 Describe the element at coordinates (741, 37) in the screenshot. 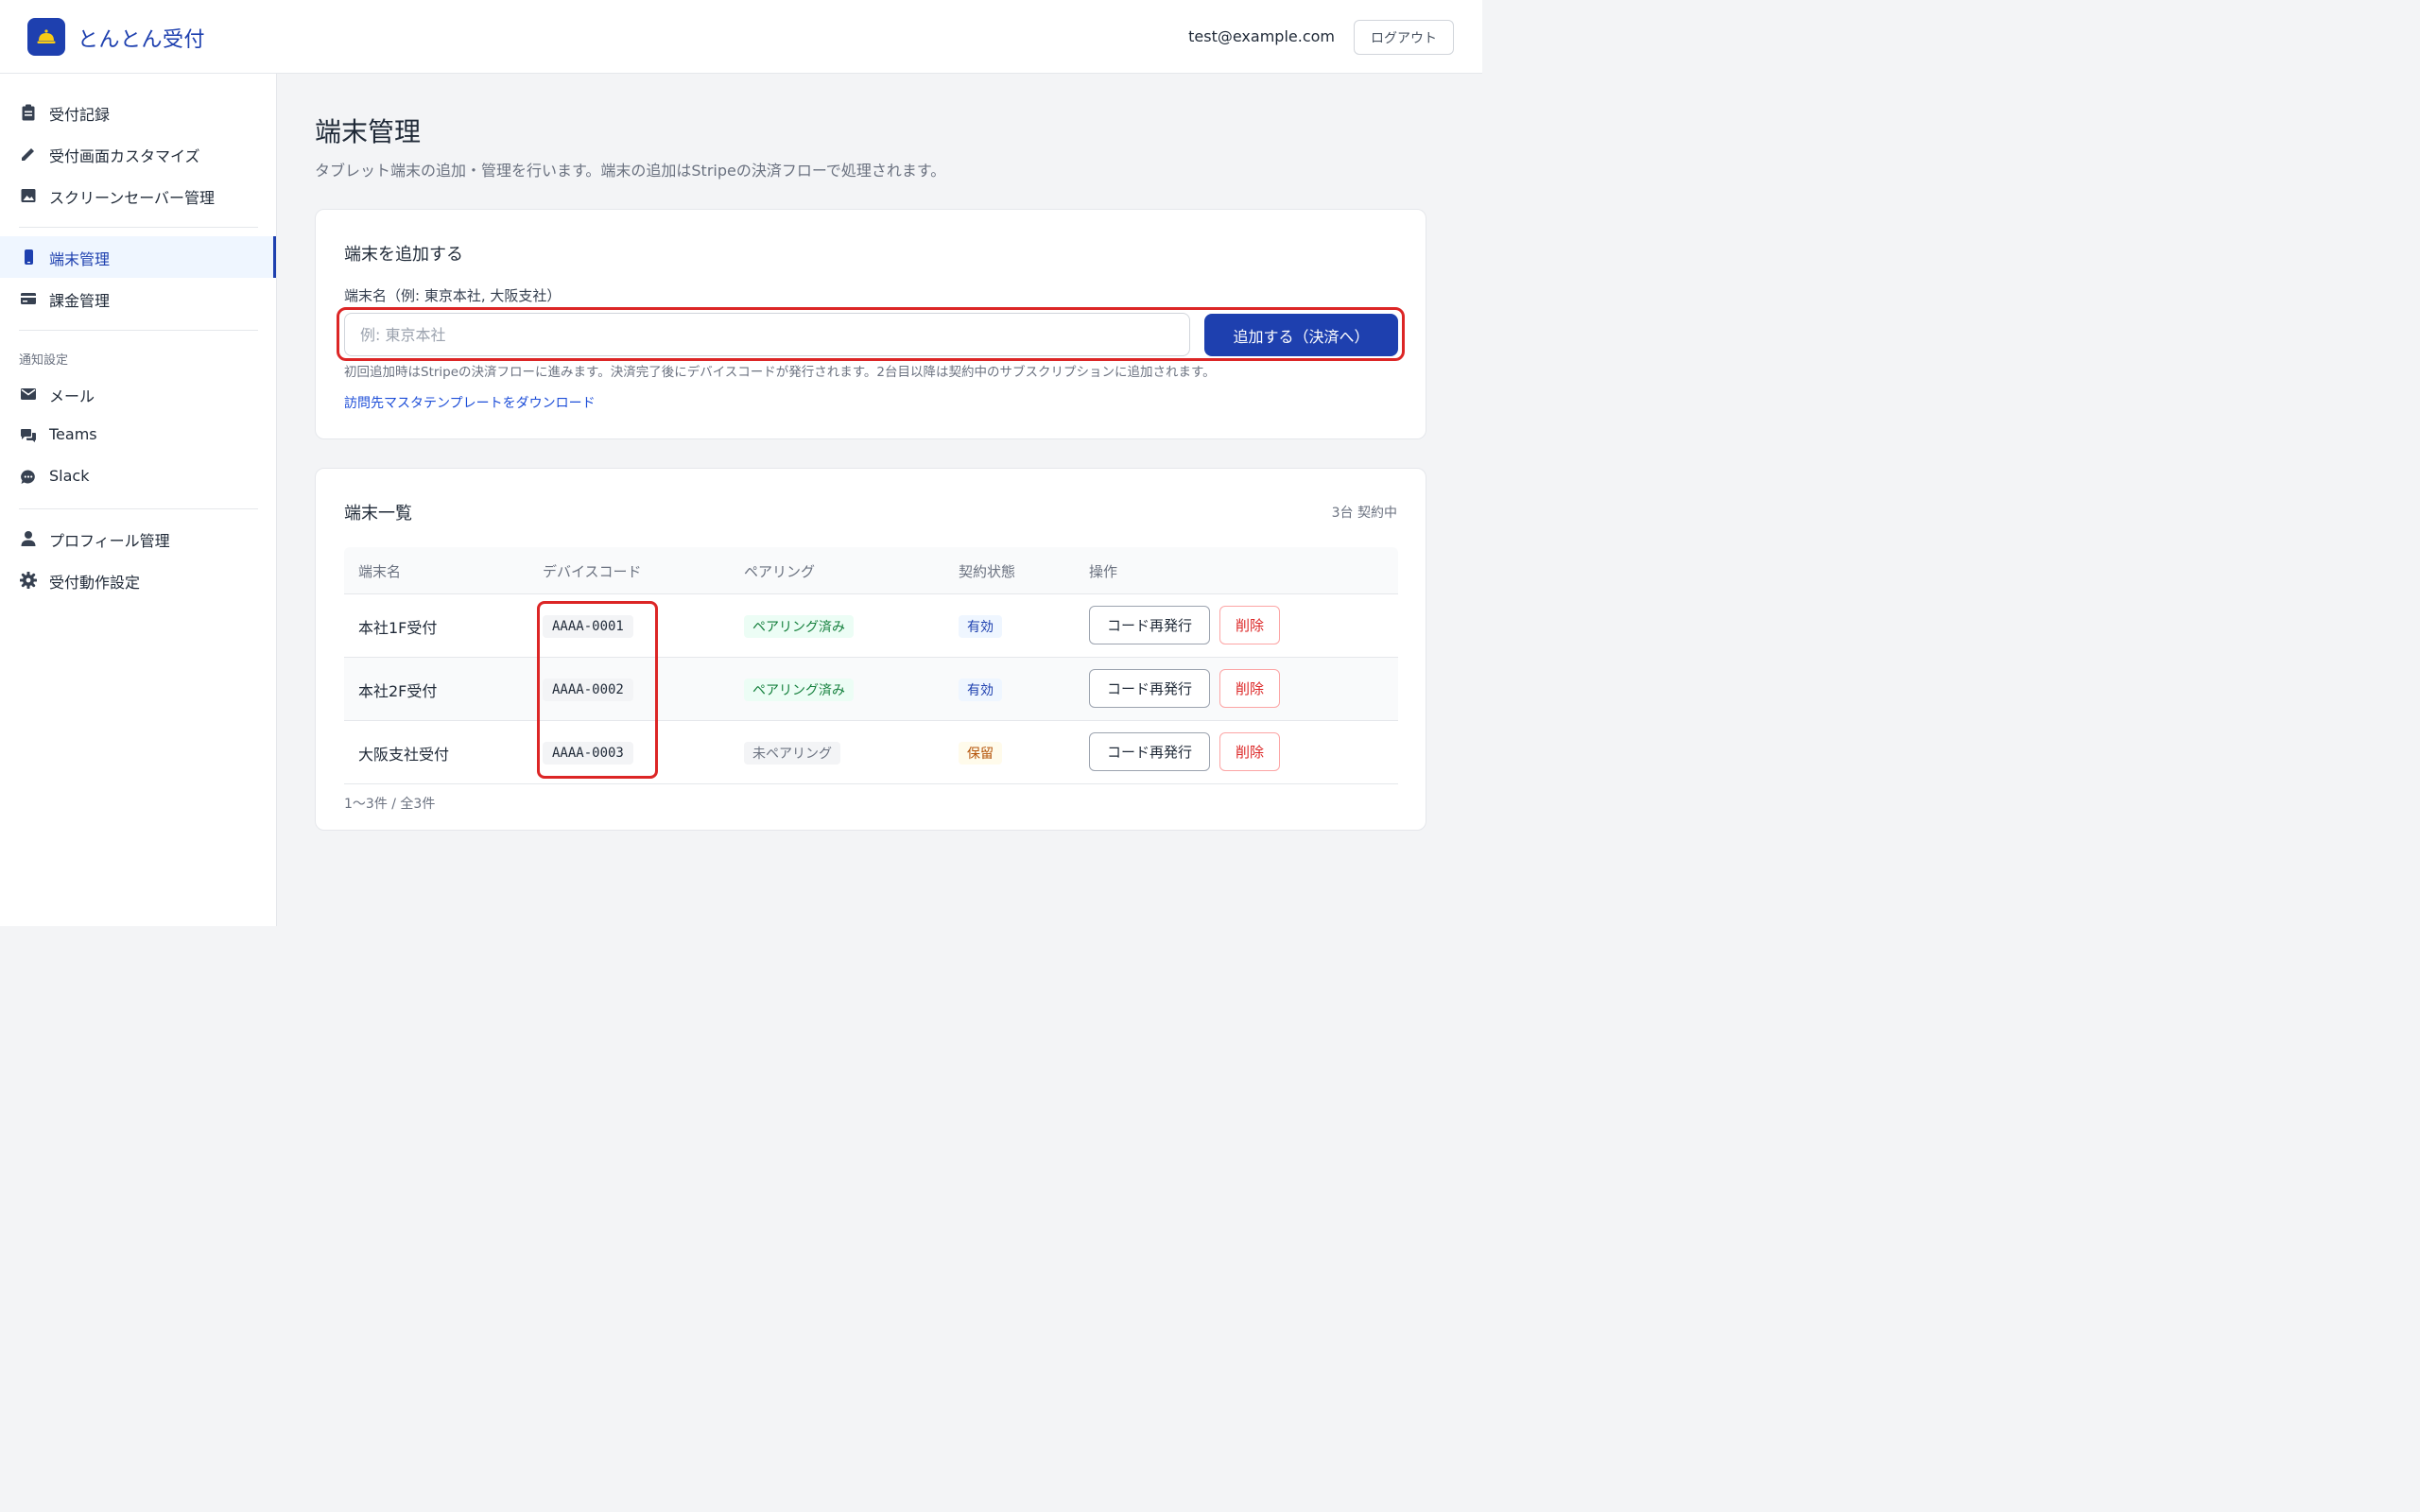

I see `app-header: とんとん受付 test@example.com ログアウト` at that location.